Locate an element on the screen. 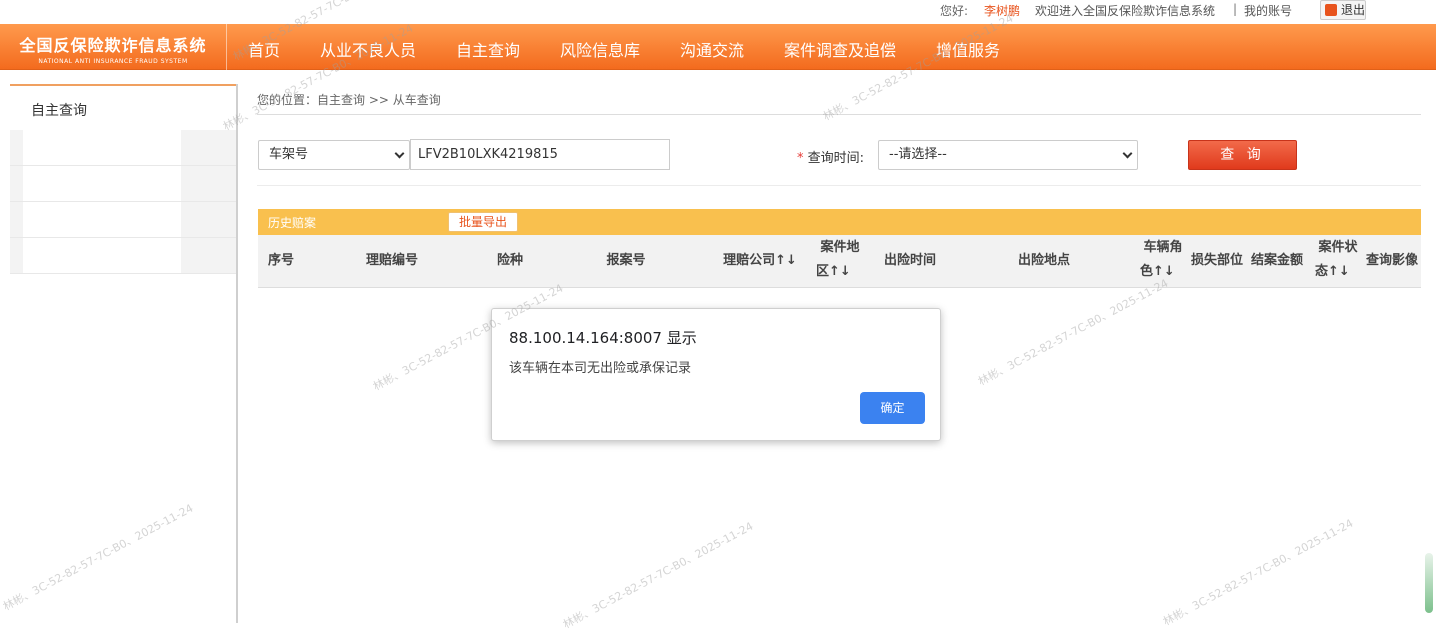  col-insurance-type-label: 险种 is located at coordinates (509, 260).